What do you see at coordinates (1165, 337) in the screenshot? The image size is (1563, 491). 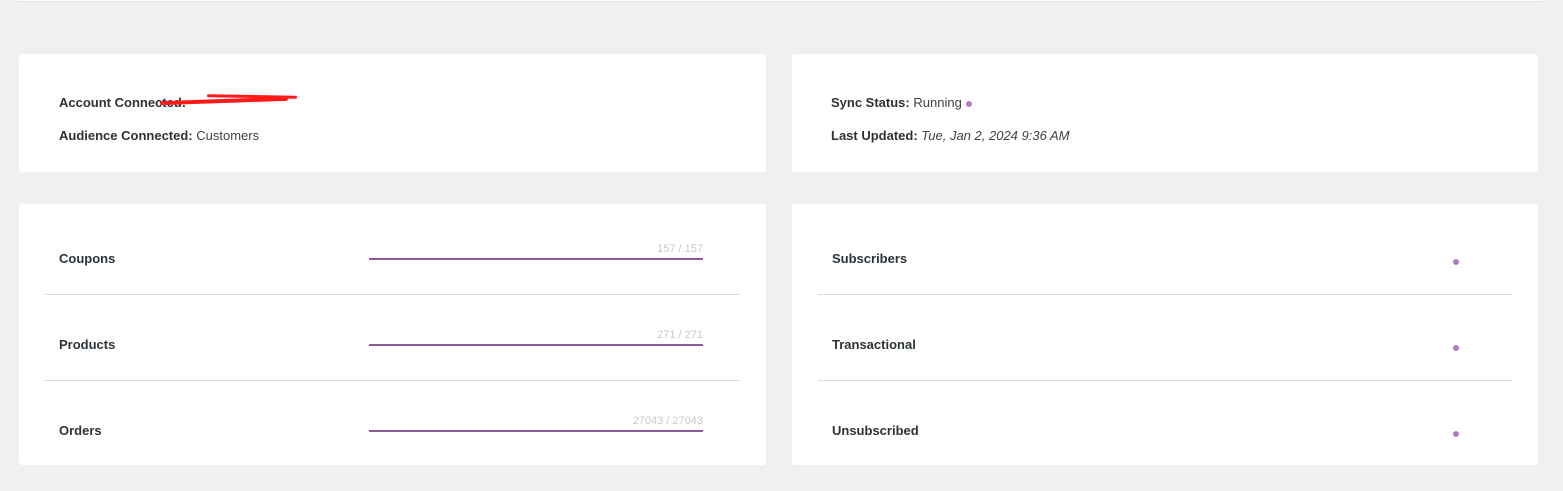 I see `subscriber-row-transactional: Transactional` at bounding box center [1165, 337].